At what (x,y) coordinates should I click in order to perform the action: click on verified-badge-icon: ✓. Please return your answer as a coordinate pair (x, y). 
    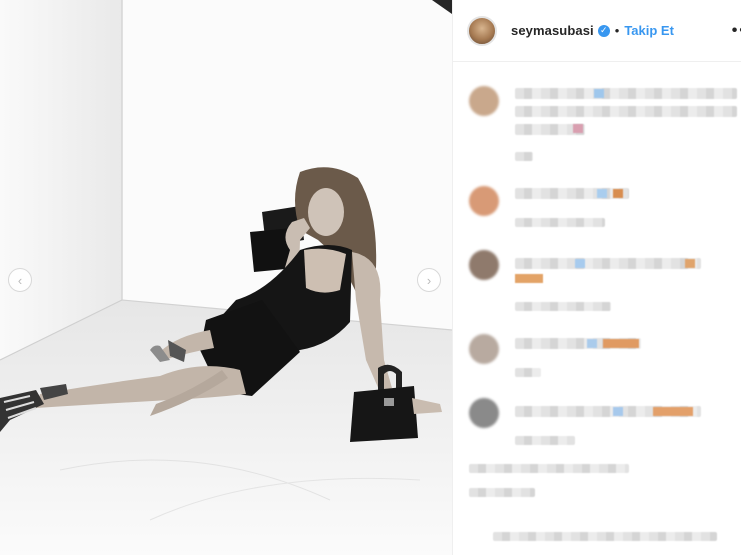
    Looking at the image, I should click on (603, 30).